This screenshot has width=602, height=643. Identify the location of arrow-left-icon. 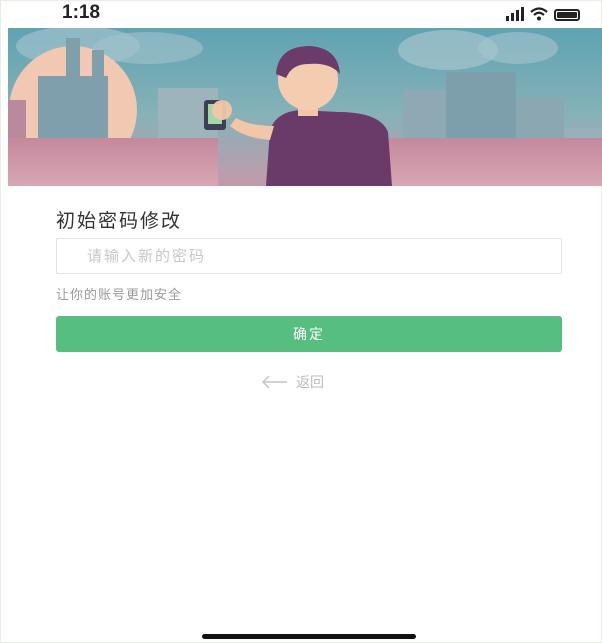
(275, 382).